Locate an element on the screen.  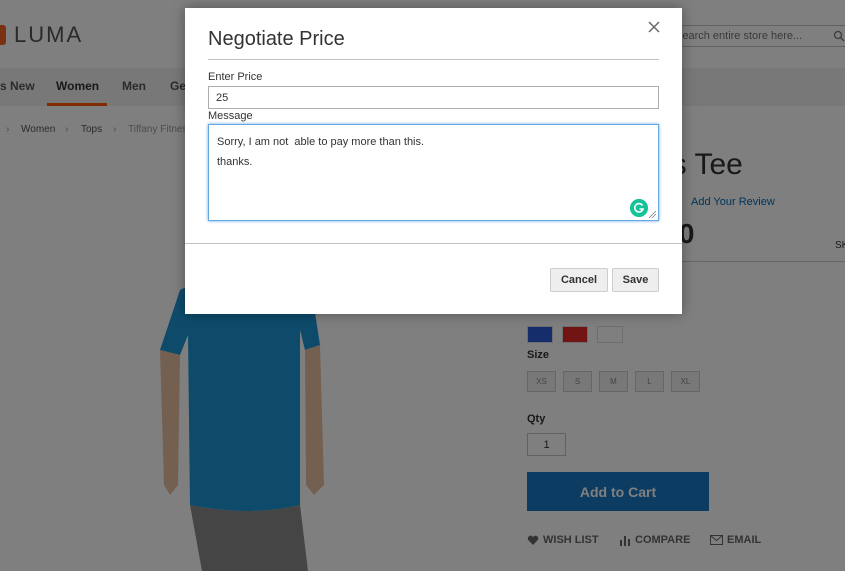
modal-title: Negotiate Price is located at coordinates (276, 39).